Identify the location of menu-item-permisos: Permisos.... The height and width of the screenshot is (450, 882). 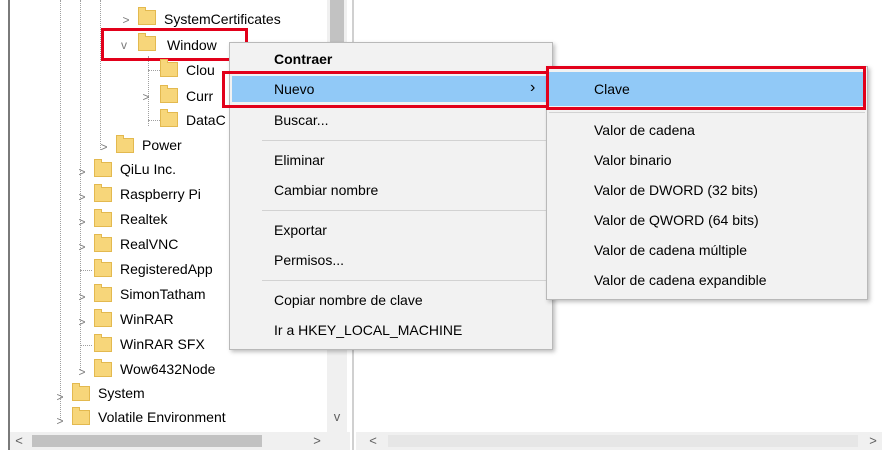
(309, 260).